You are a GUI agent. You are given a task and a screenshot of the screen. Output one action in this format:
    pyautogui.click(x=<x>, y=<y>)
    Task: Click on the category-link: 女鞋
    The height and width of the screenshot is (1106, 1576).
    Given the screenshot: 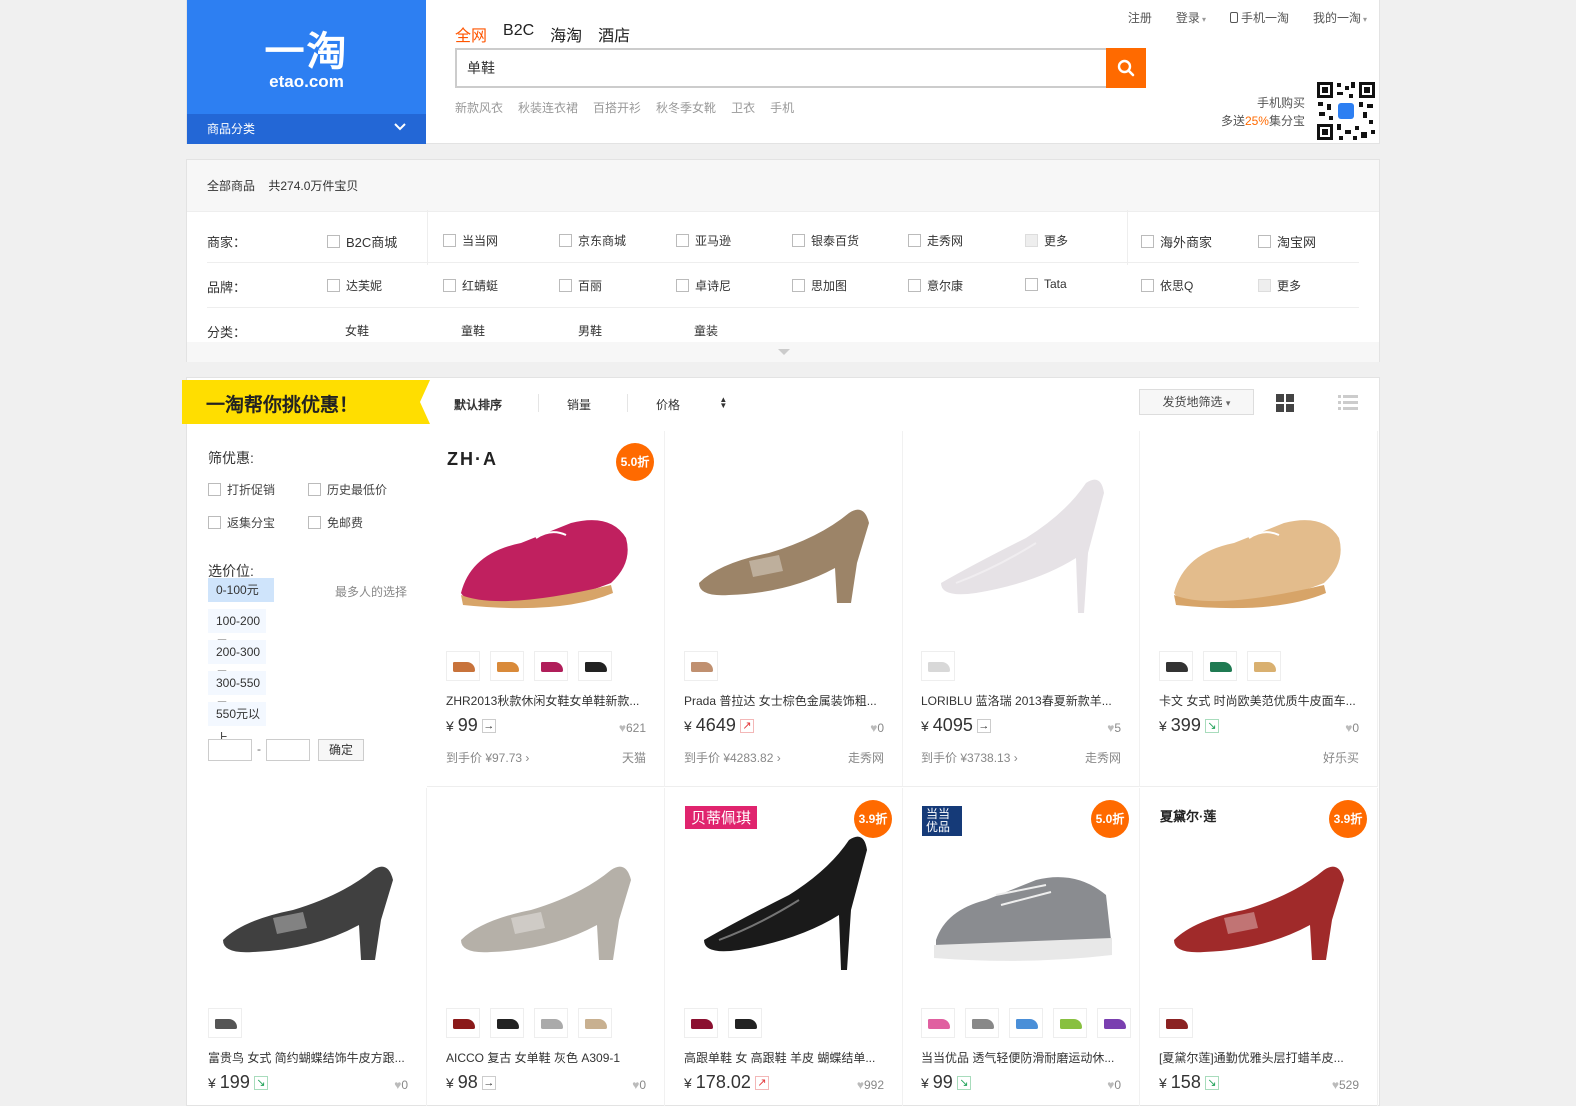 What is the action you would take?
    pyautogui.click(x=357, y=330)
    